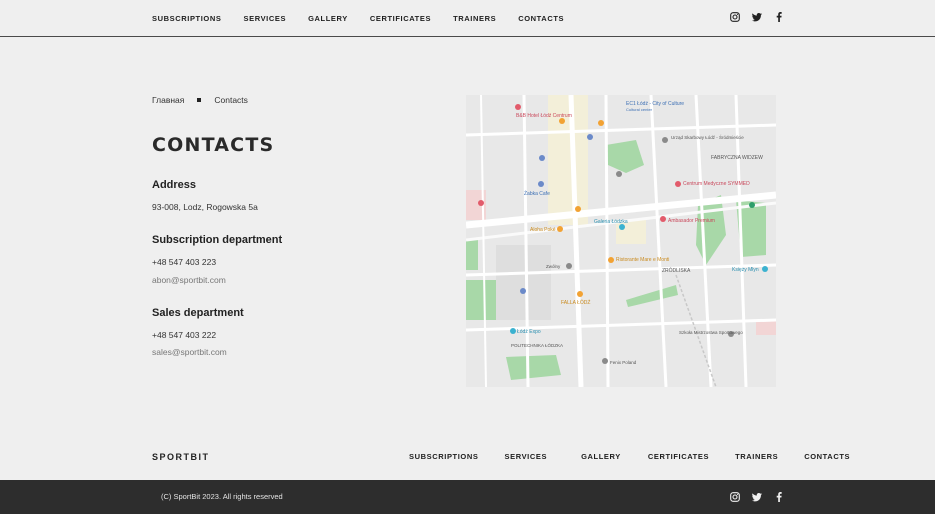 The image size is (935, 514). What do you see at coordinates (639, 109) in the screenshot?
I see `map-label: Cultural center` at bounding box center [639, 109].